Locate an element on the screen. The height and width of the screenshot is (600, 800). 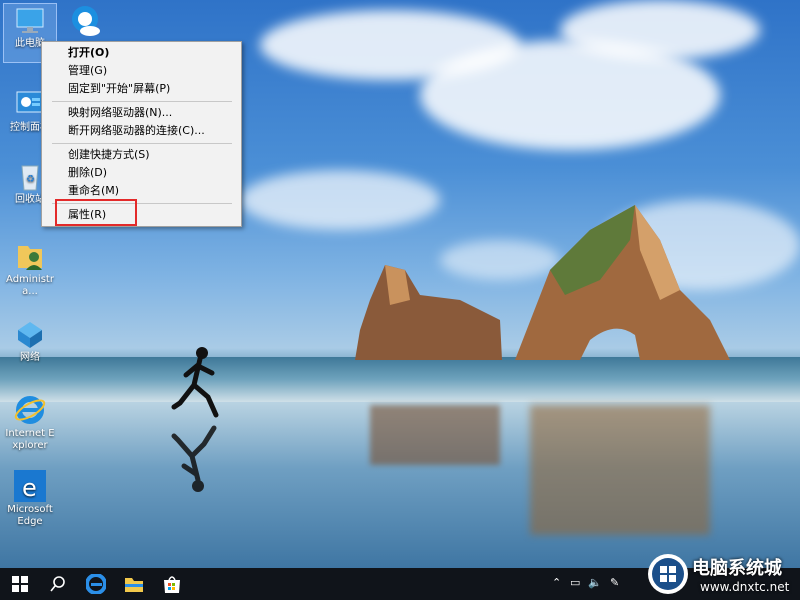
watermark-logo-icon is located at coordinates (668, 574).